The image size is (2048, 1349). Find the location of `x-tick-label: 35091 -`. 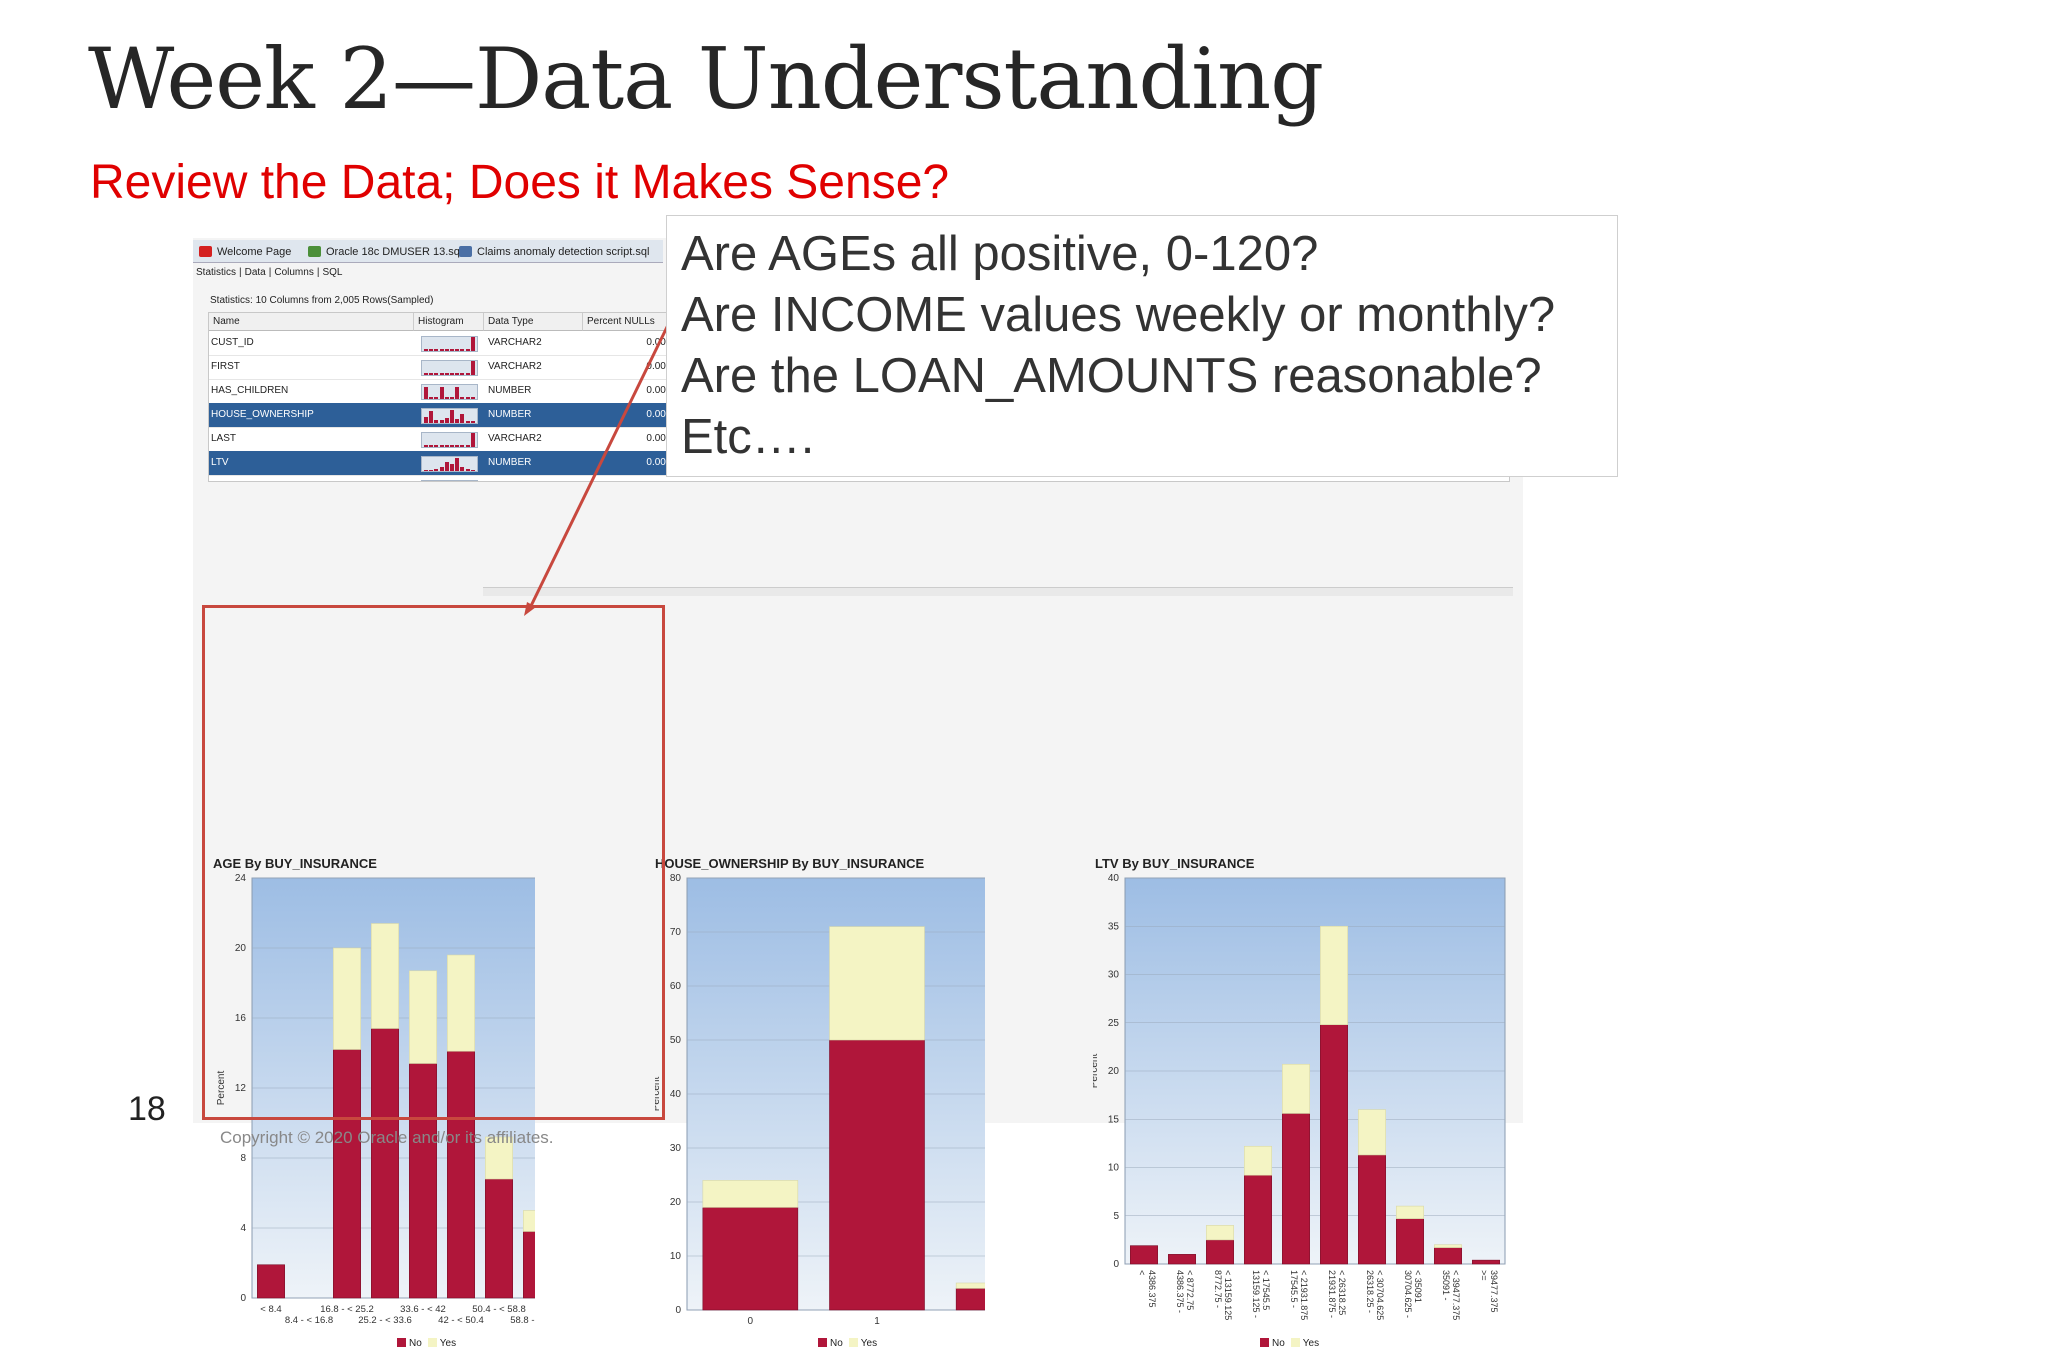

x-tick-label: 35091 - is located at coordinates (1446, 1285).